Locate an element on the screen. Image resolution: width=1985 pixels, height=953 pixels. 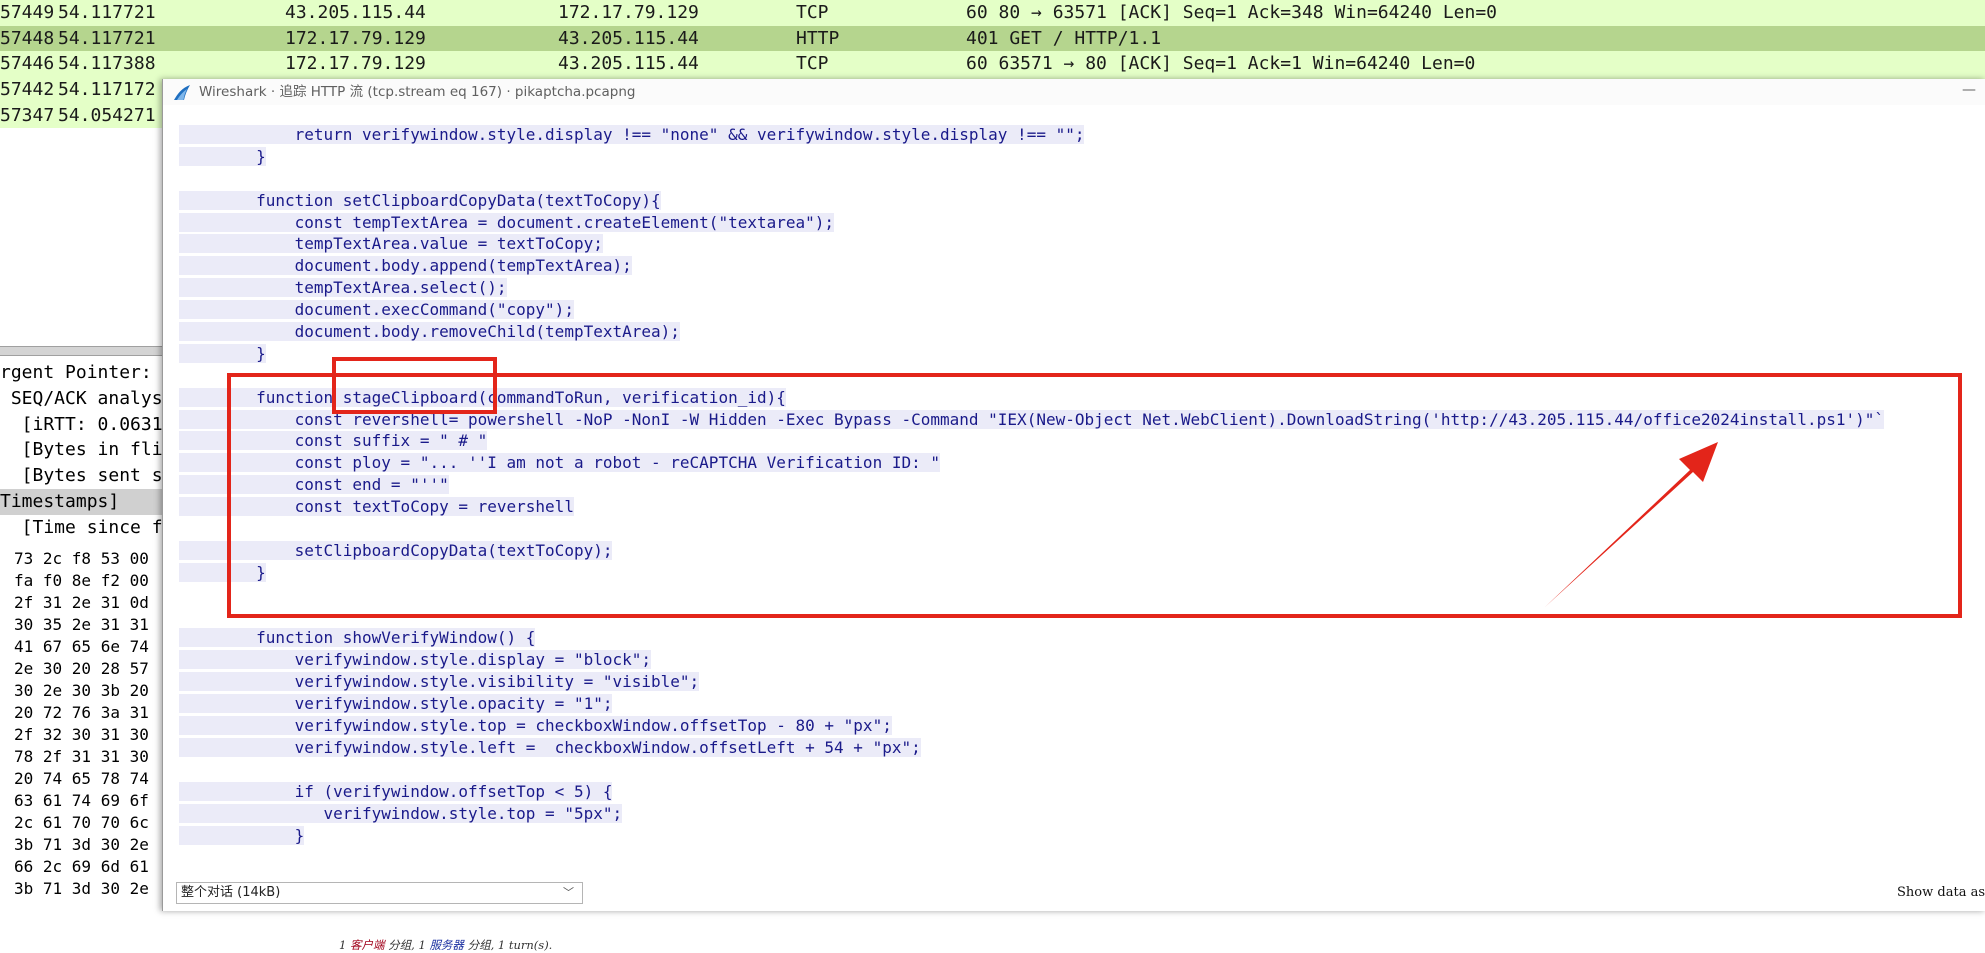
client-label: 客户端 is located at coordinates (367, 945).